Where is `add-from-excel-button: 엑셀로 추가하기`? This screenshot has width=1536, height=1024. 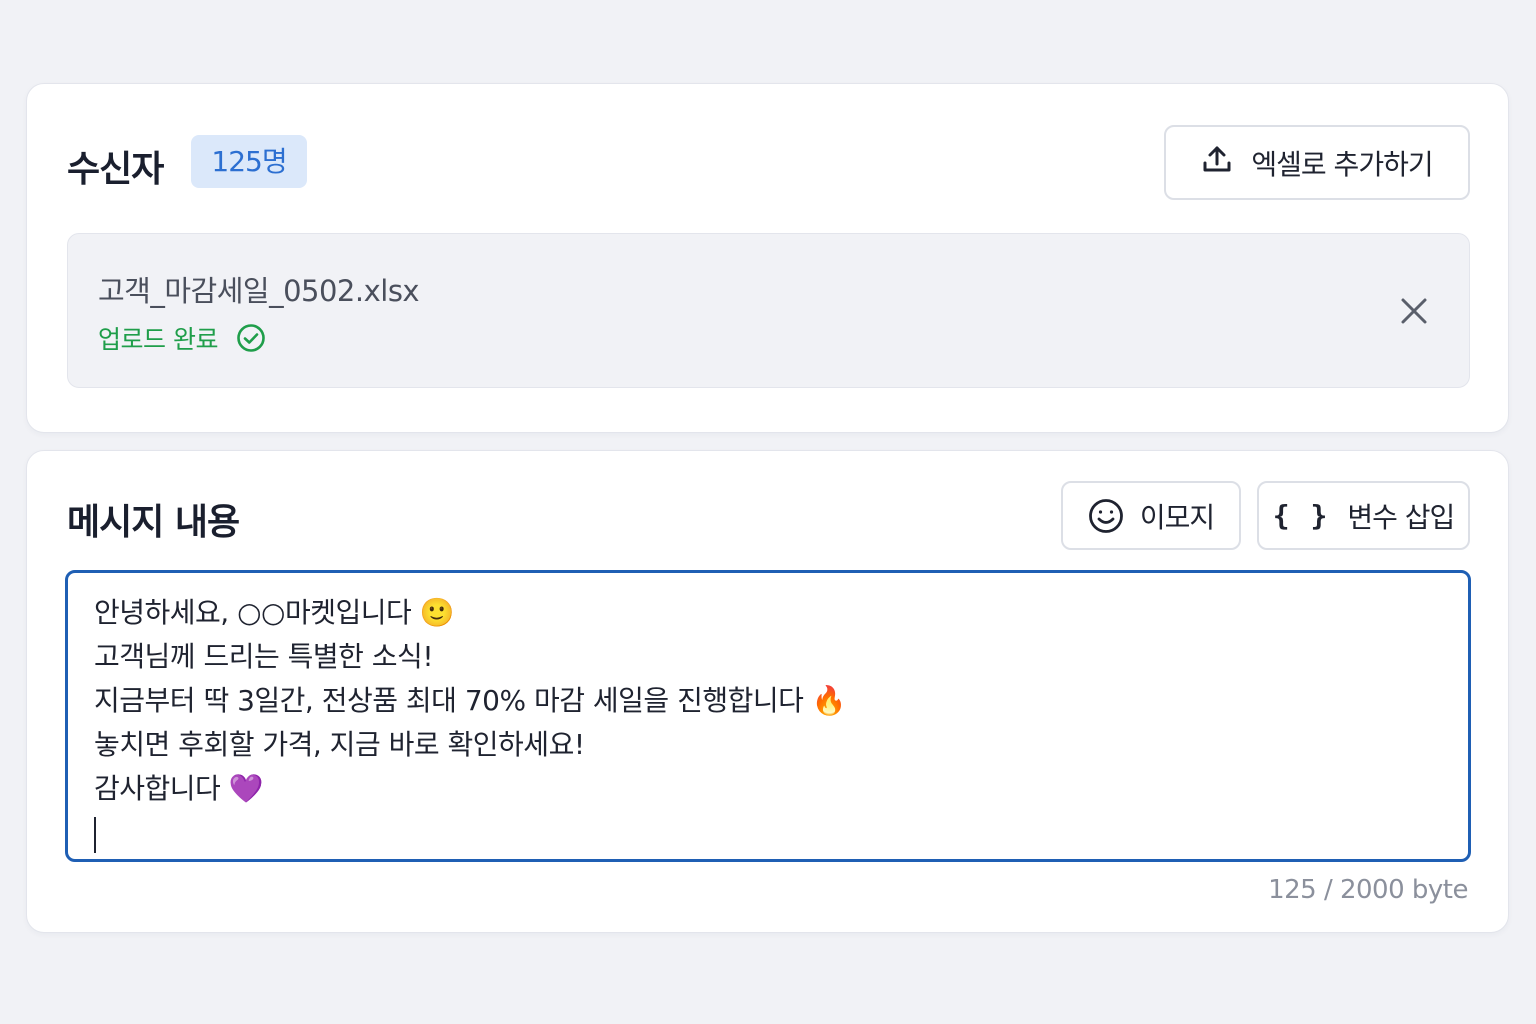
add-from-excel-button: 엑셀로 추가하기 is located at coordinates (1317, 162).